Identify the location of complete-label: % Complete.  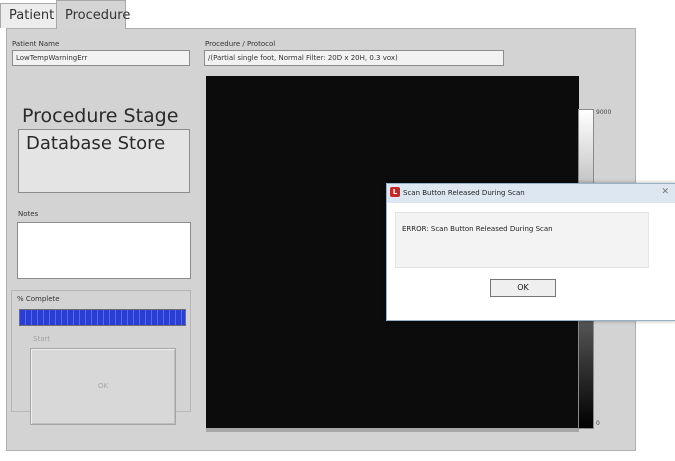
(38, 299).